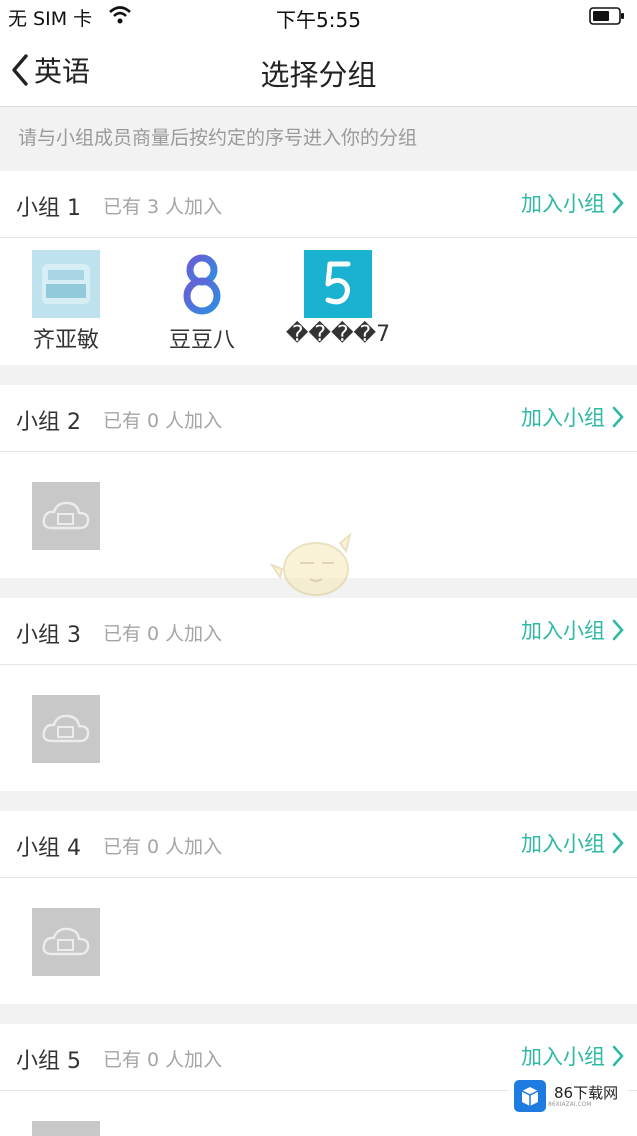 Image resolution: width=637 pixels, height=1136 pixels. What do you see at coordinates (311, 564) in the screenshot?
I see `loading-mascot-icon` at bounding box center [311, 564].